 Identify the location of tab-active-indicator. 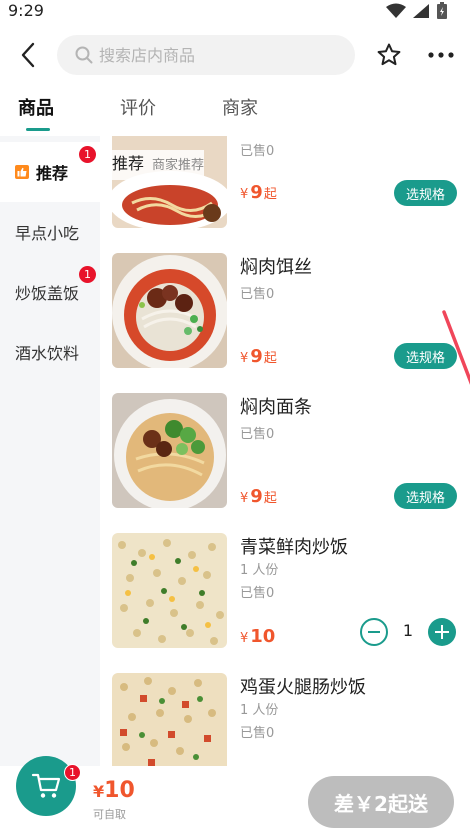
(38, 129).